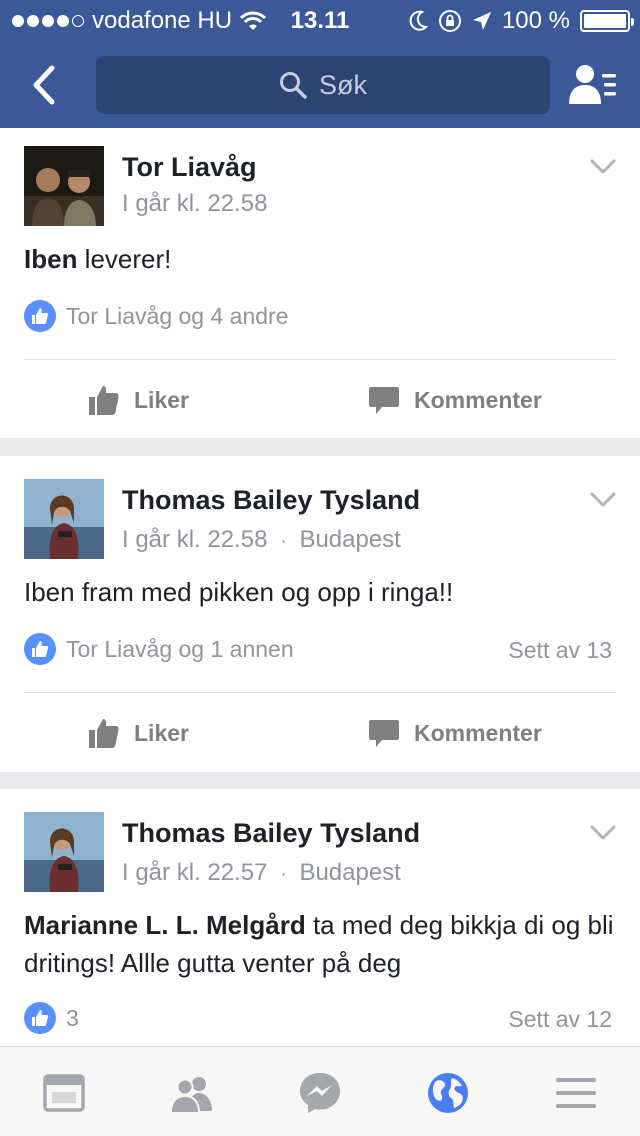  I want to click on reactions-text: Tor Liavåg og 1 annen, so click(180, 648).